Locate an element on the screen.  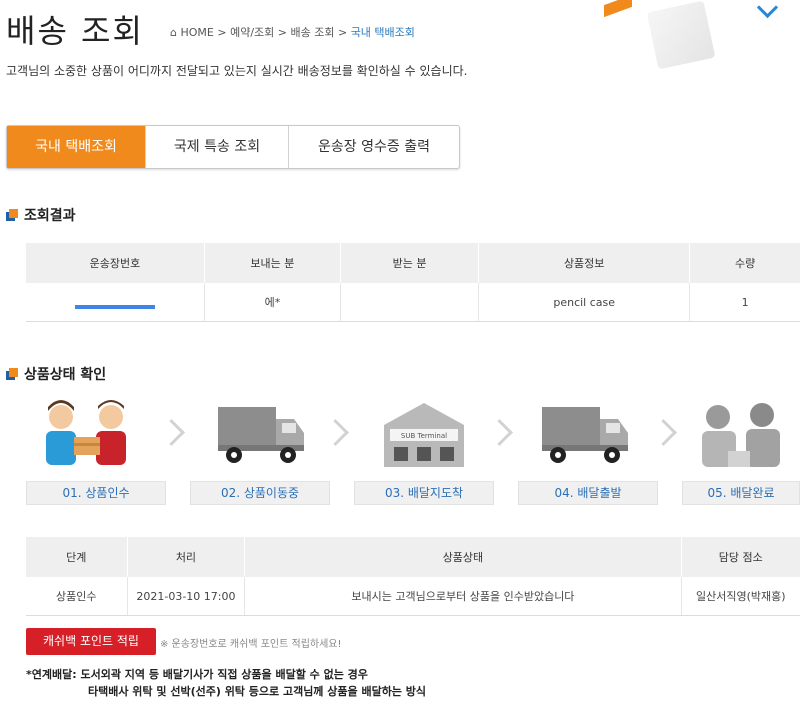
table-row: 에* pencil case 1 is located at coordinates (413, 302).